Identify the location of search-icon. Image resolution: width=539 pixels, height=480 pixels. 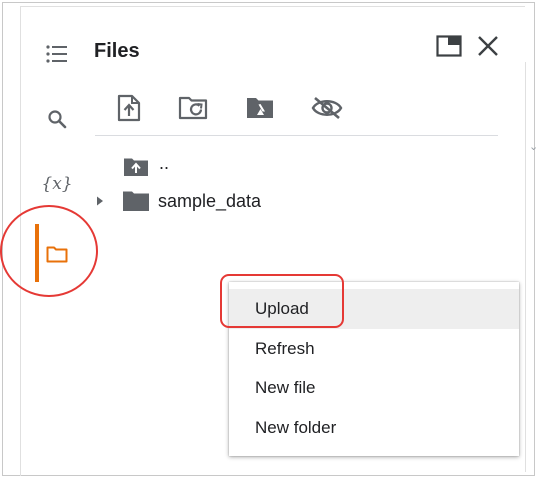
(57, 119).